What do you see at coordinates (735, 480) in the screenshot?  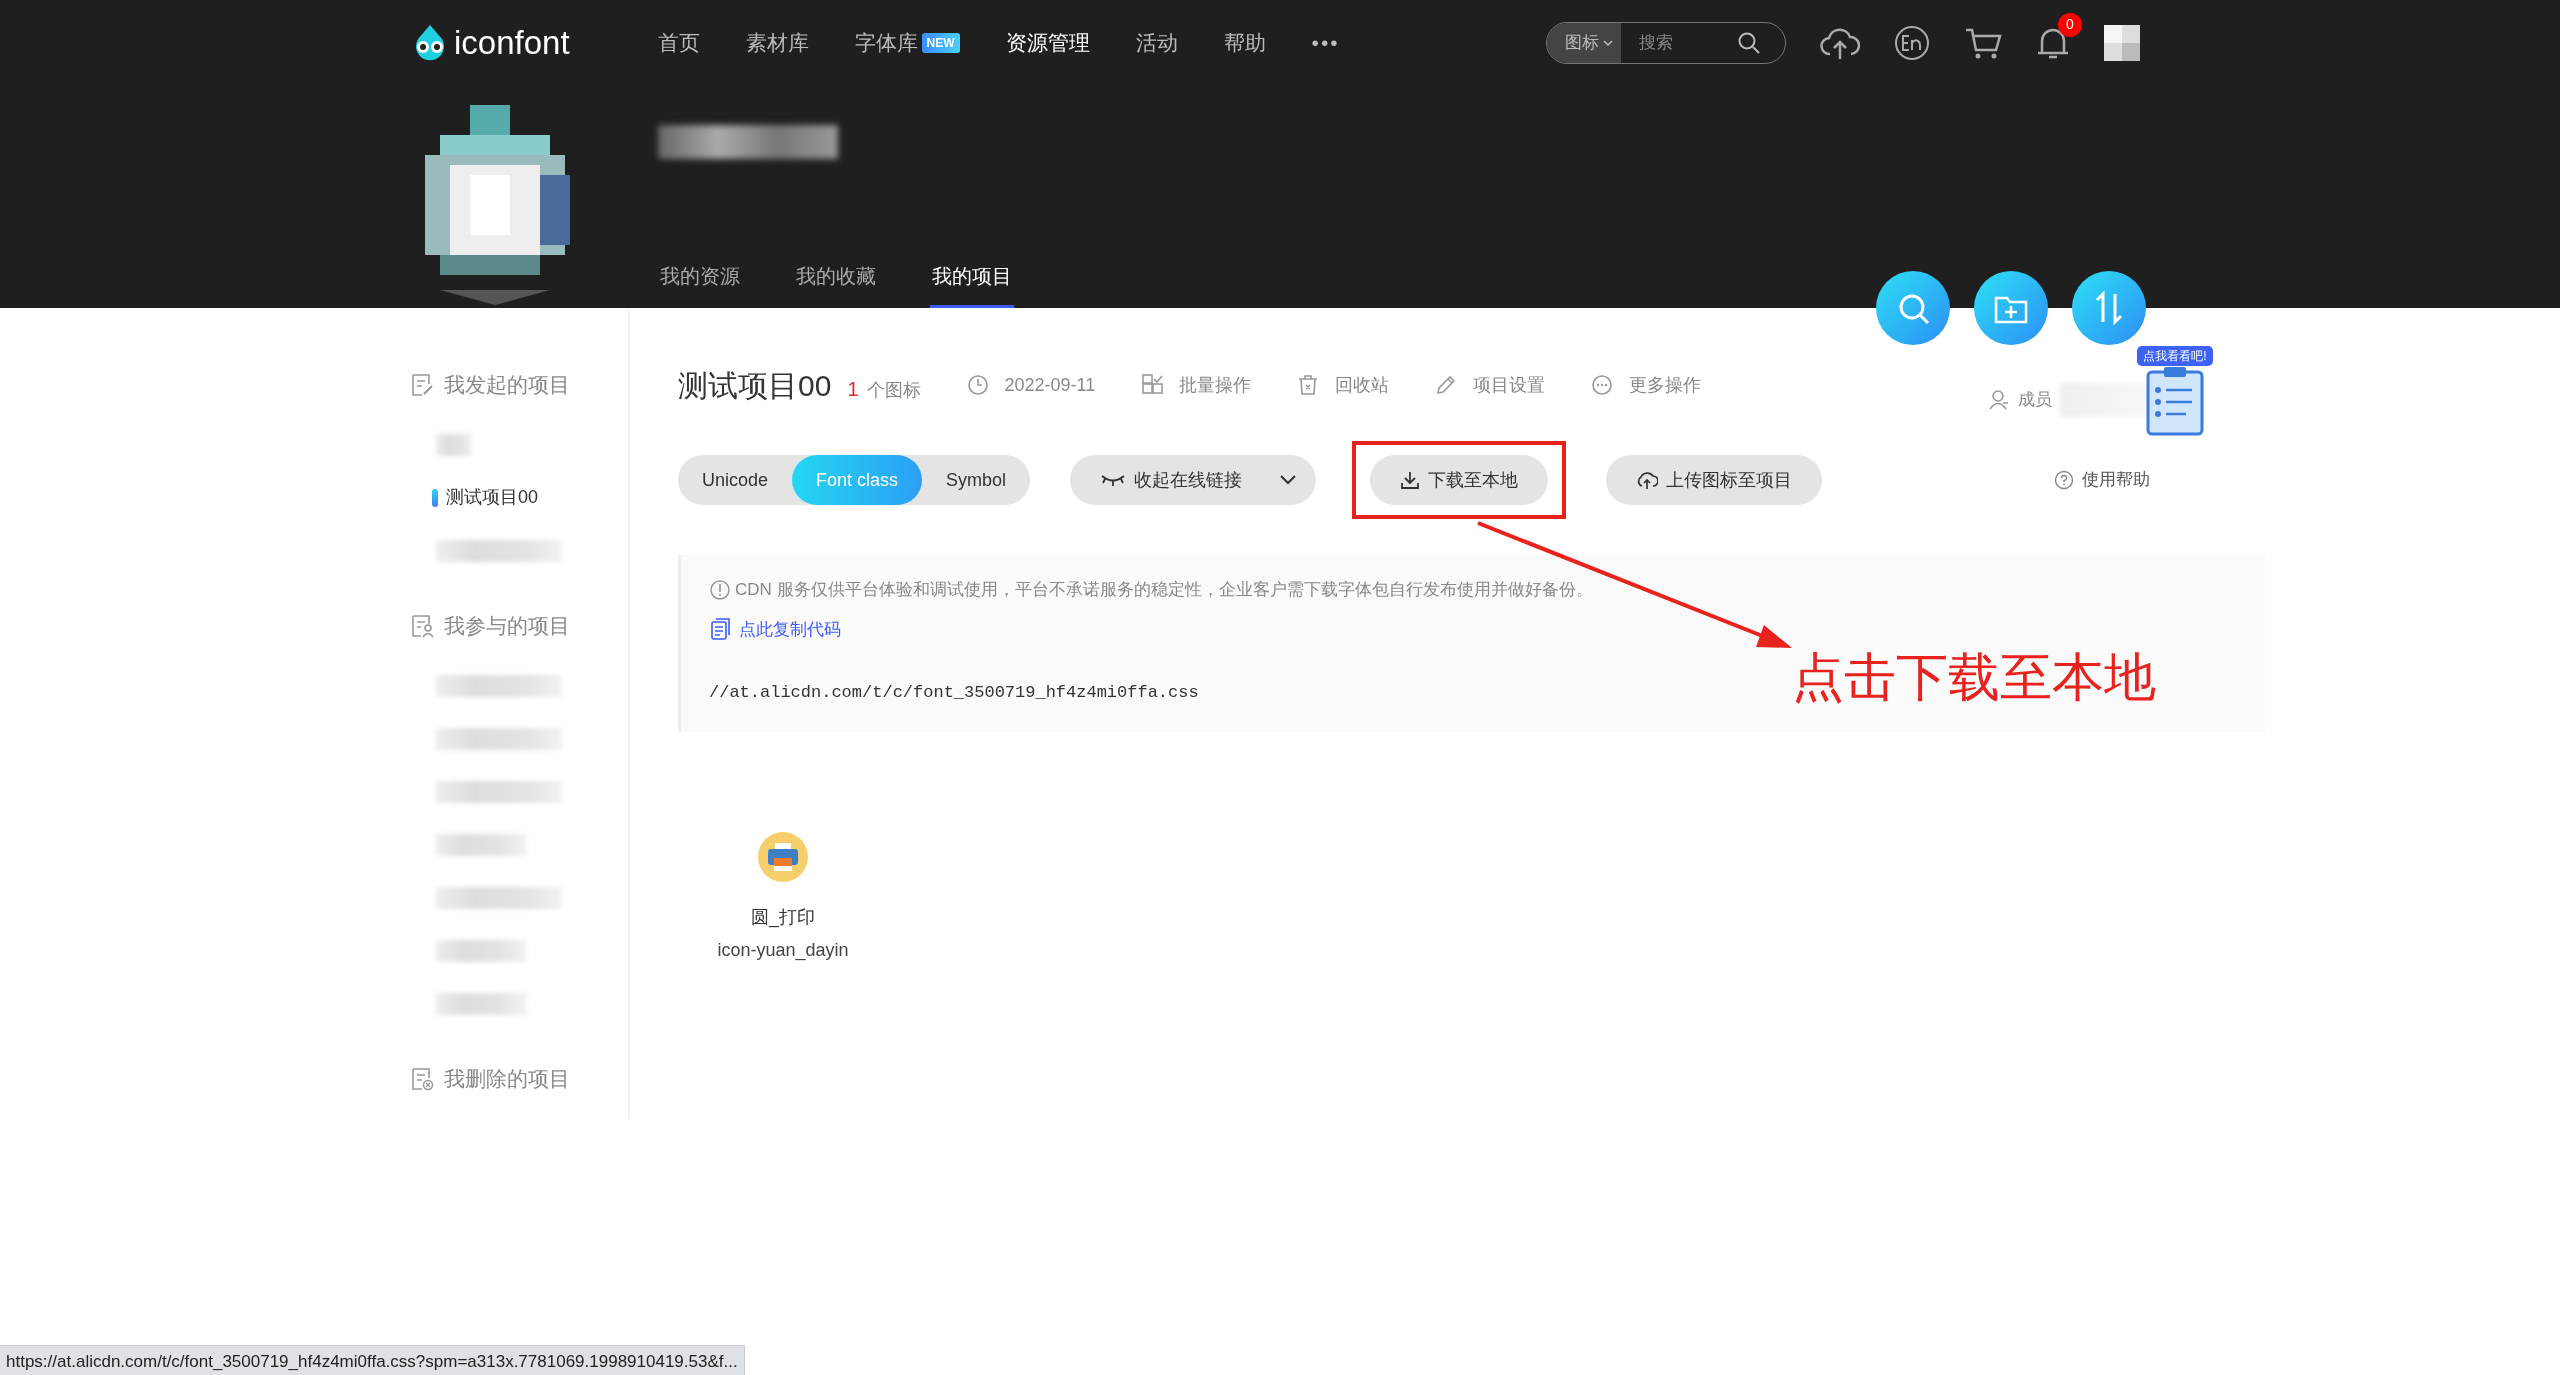 I see `format-tab: Unicode` at bounding box center [735, 480].